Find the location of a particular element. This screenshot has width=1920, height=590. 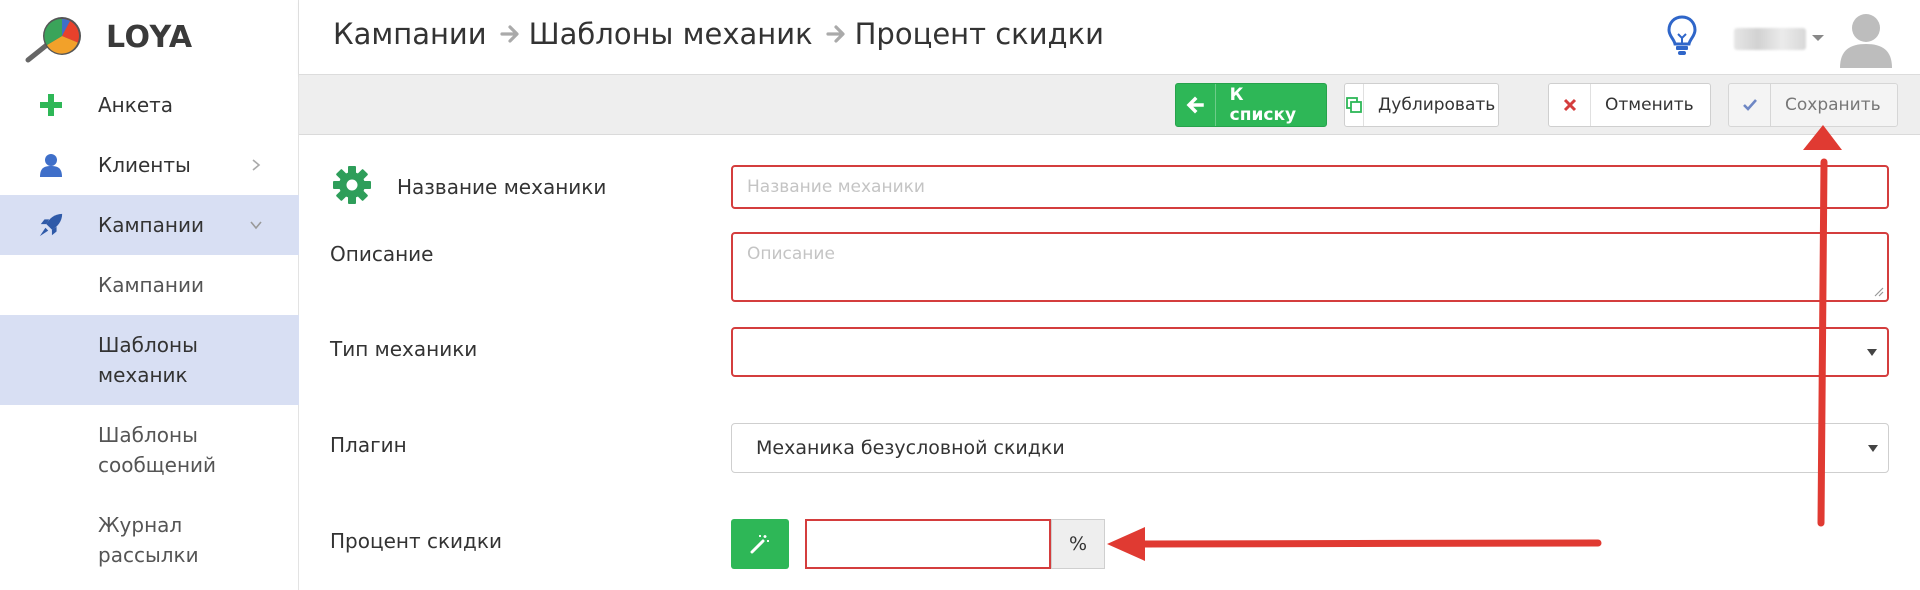

mechanic-name-placeholder: Название механики is located at coordinates (836, 187).